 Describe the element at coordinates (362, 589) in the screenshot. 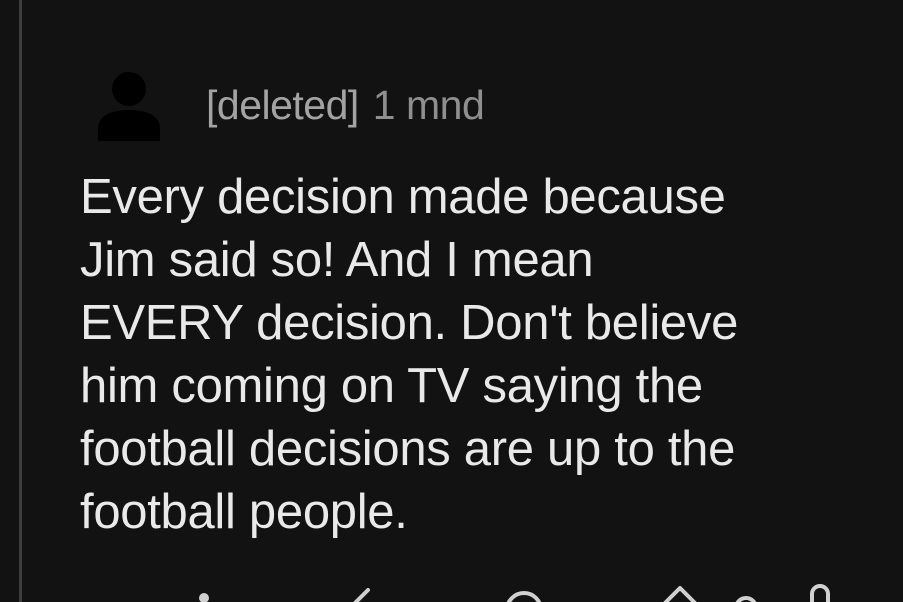

I see `reply-icon` at that location.